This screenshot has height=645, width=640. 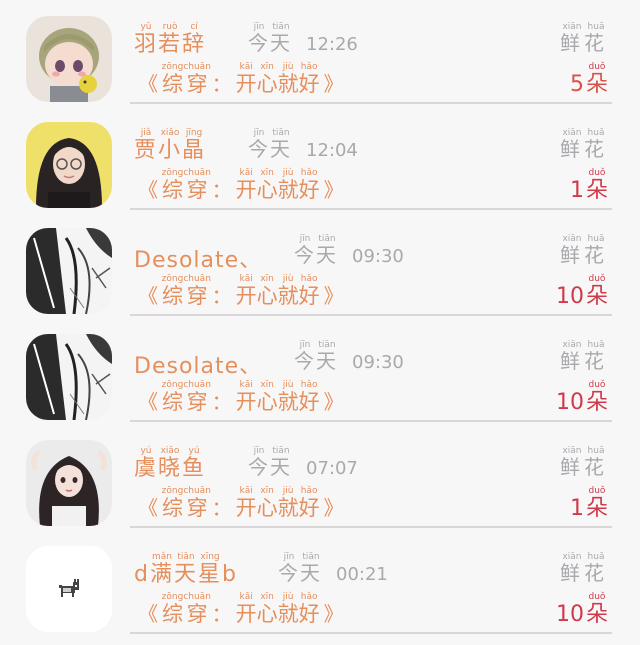 What do you see at coordinates (589, 186) in the screenshot?
I see `flower-count: 1朵duǒ` at bounding box center [589, 186].